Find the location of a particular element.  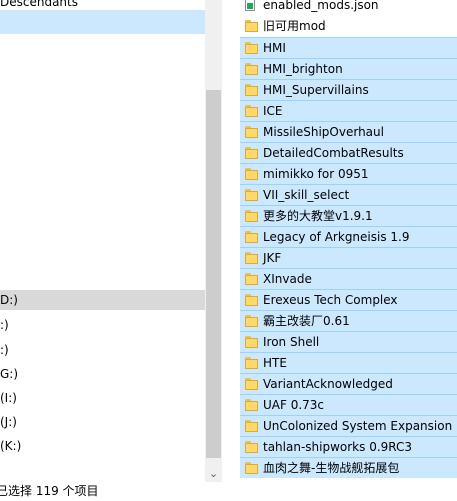

folder-row: UnColonized System Expansion is located at coordinates (348, 425).